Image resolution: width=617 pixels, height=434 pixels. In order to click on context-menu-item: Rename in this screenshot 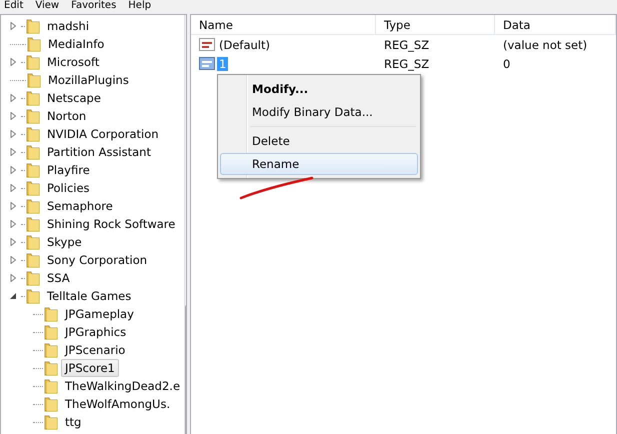, I will do `click(319, 164)`.